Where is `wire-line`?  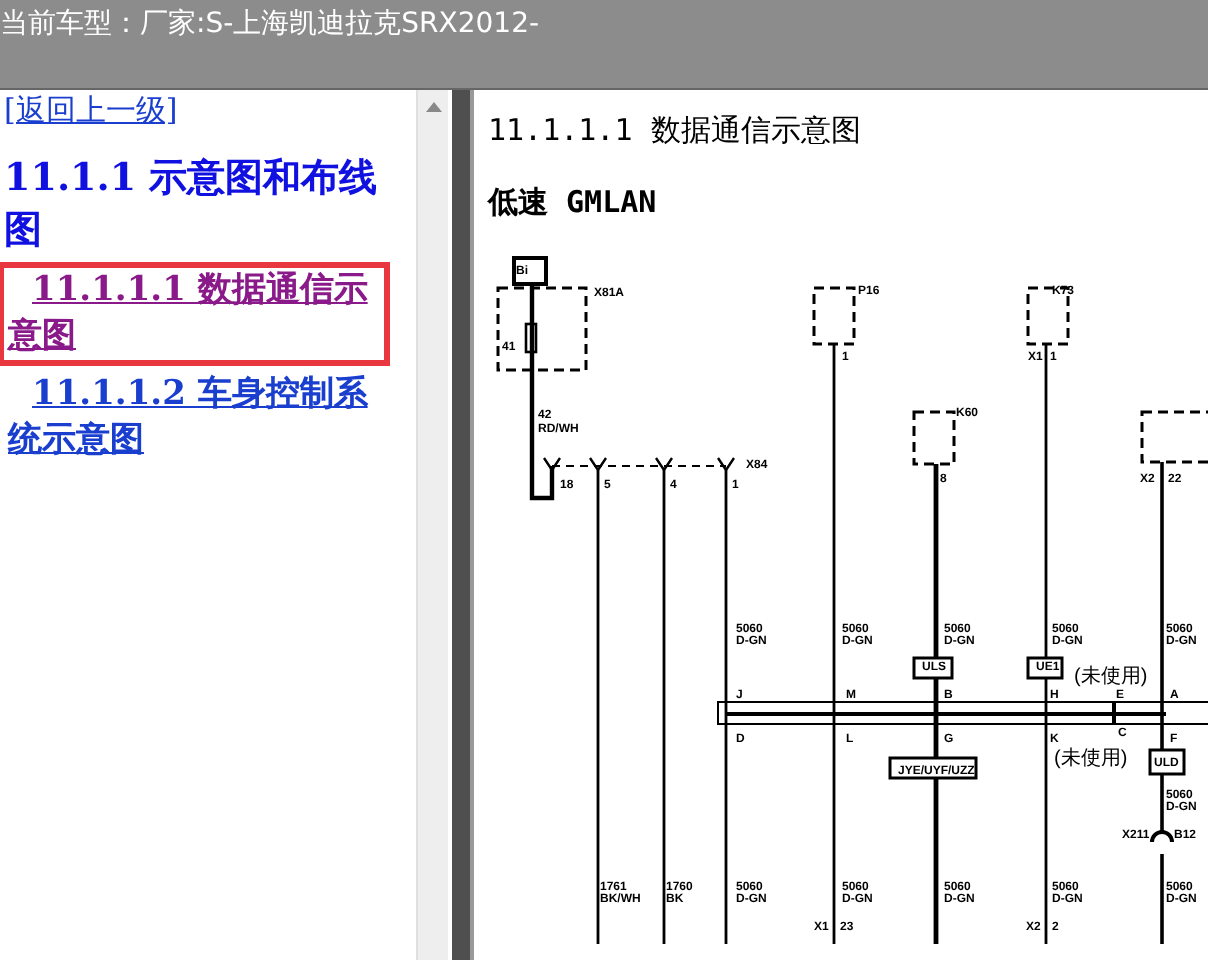 wire-line is located at coordinates (1162, 899).